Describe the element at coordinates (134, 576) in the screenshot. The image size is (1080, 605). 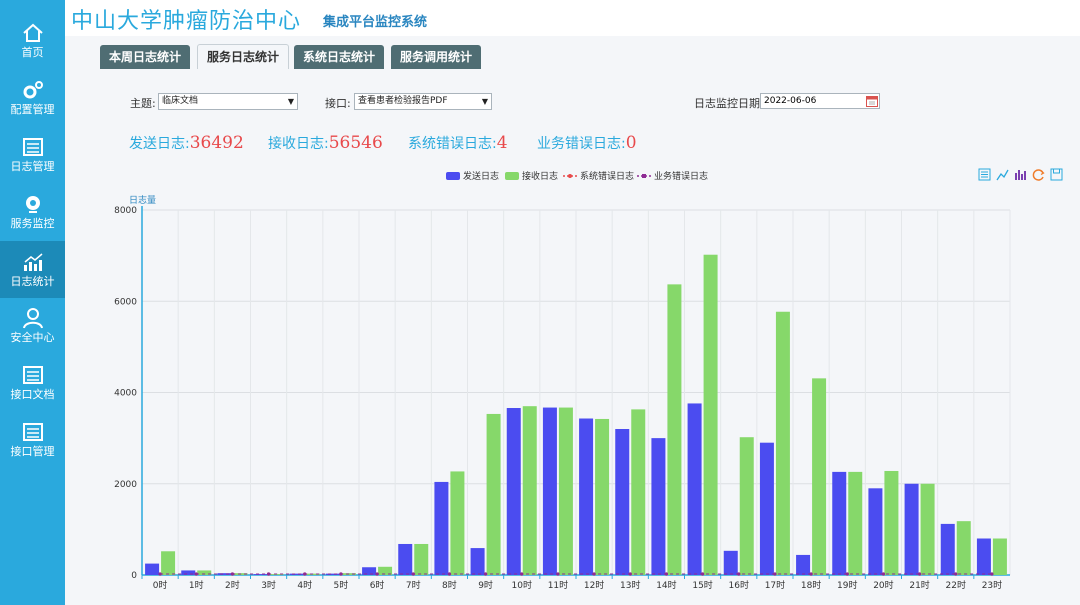
I see `y-tick-label: 0` at that location.